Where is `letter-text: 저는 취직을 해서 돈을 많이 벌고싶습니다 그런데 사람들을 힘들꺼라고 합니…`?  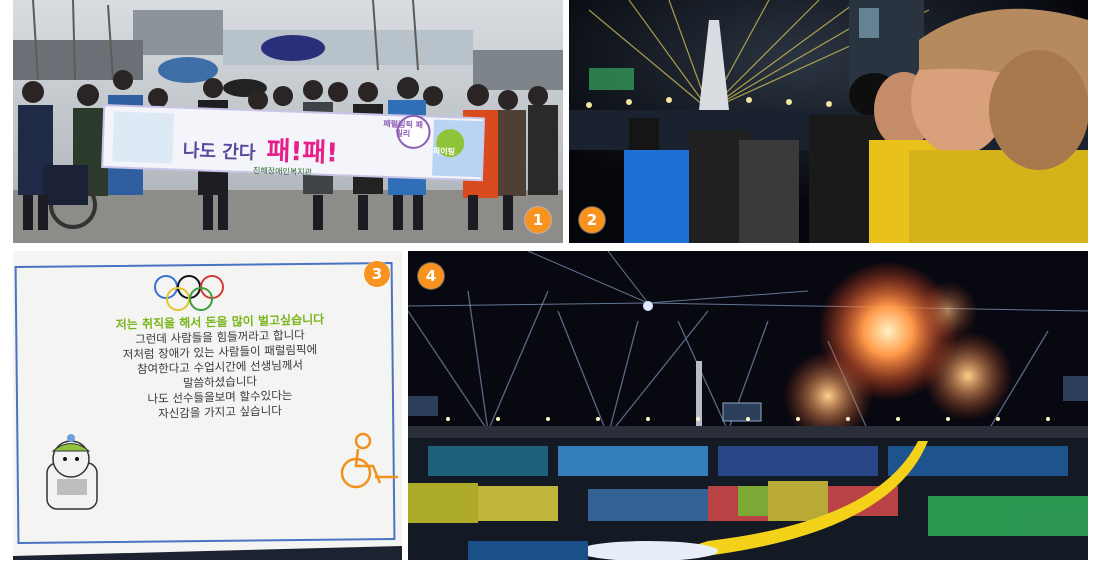 letter-text: 저는 취직을 해서 돈을 많이 벌고싶습니다 그런데 사람들을 힘들꺼라고 합니… is located at coordinates (220, 366).